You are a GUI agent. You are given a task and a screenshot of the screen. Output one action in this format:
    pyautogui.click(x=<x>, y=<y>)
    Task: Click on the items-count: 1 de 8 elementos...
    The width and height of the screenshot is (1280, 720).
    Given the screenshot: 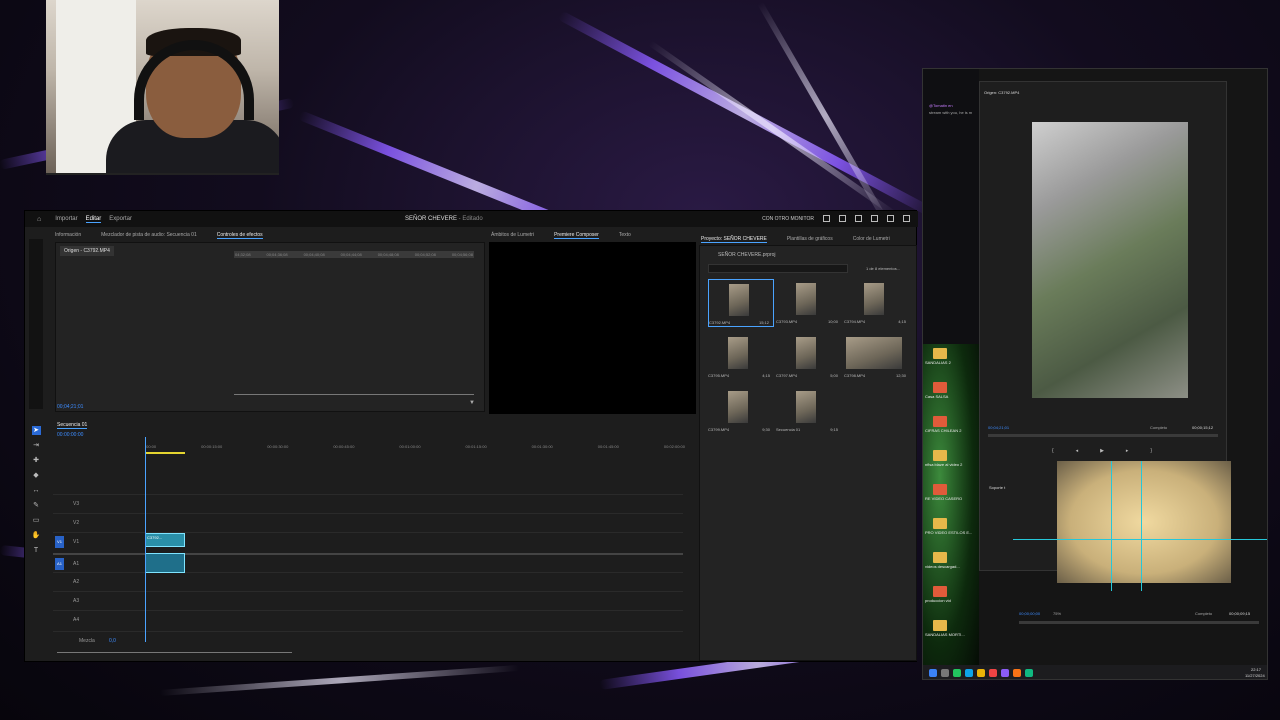 What is the action you would take?
    pyautogui.click(x=883, y=268)
    